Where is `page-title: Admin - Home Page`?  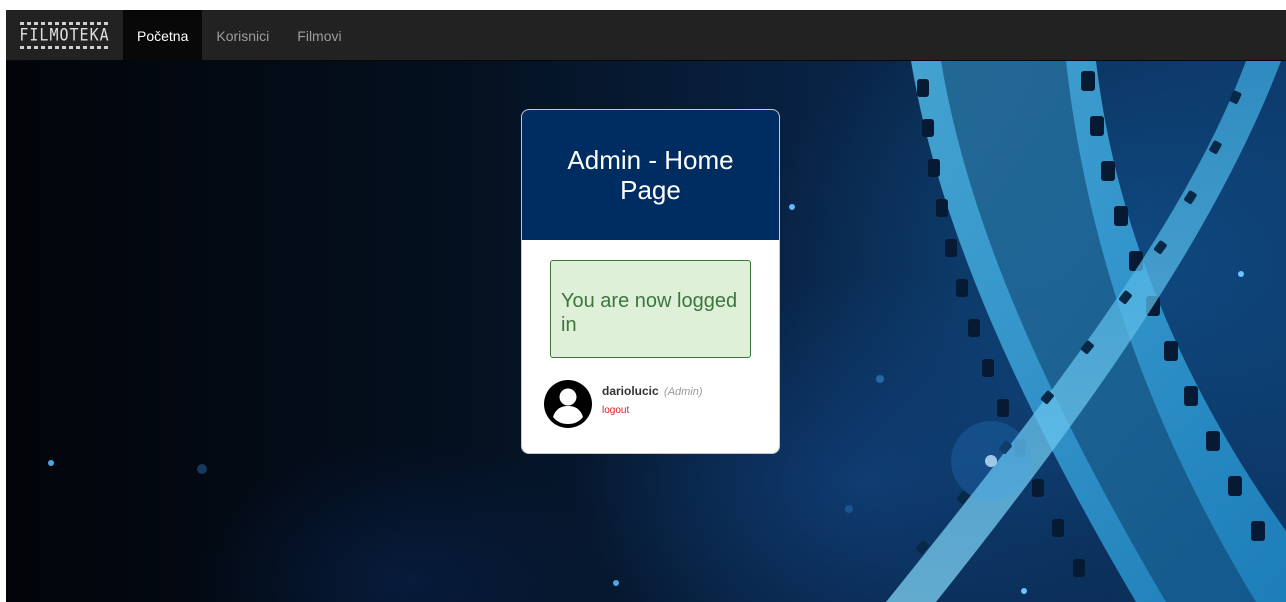 page-title: Admin - Home Page is located at coordinates (650, 175).